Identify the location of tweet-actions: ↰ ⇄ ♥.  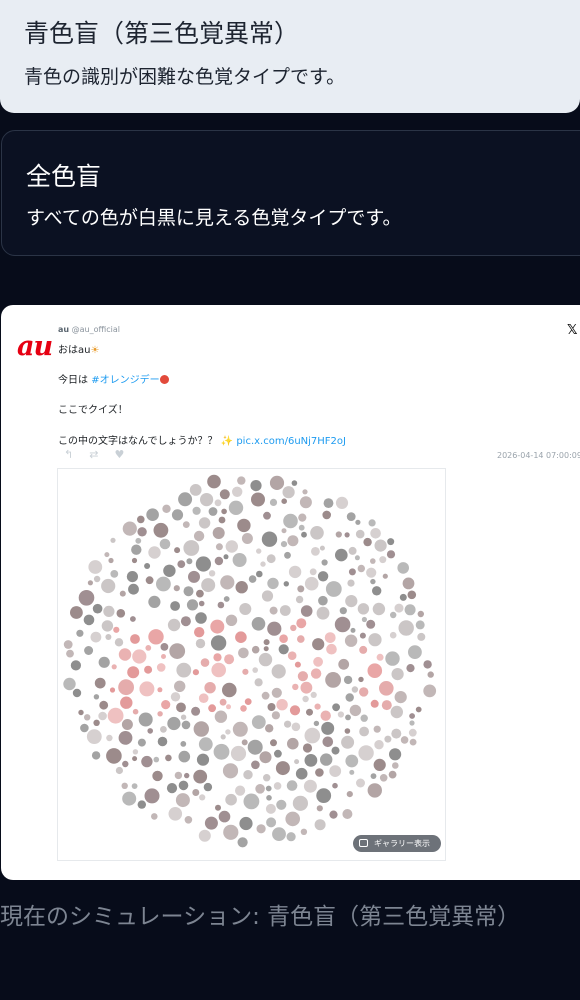
(102, 454).